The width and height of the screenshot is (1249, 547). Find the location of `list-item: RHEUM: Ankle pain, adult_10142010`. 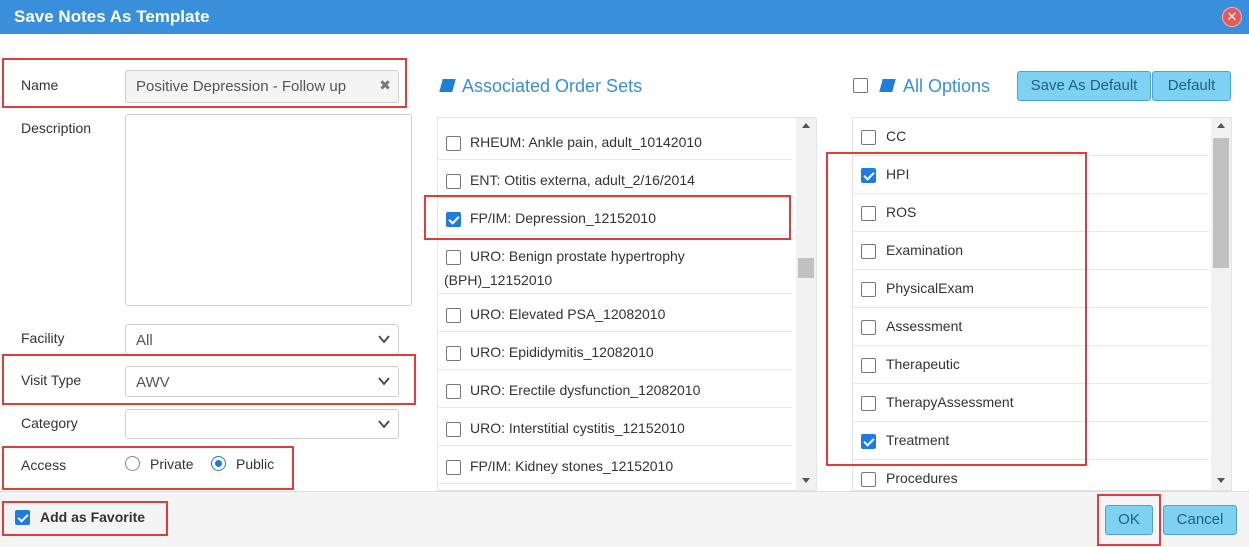

list-item: RHEUM: Ankle pain, adult_10142010 is located at coordinates (615, 141).